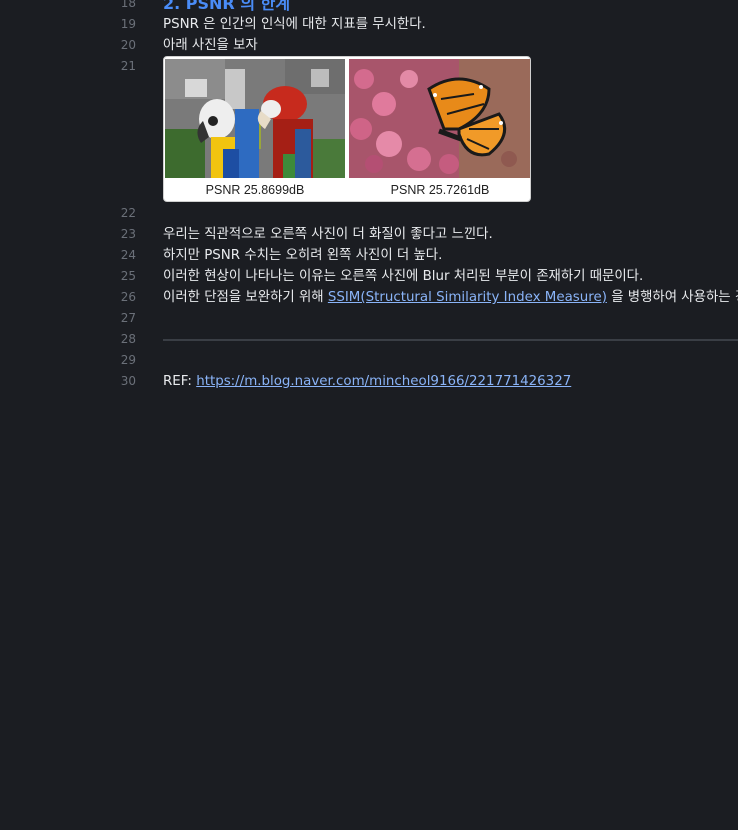 The height and width of the screenshot is (830, 738). Describe the element at coordinates (294, 24) in the screenshot. I see `line-text: PSNR 은 인간의 인식에 대한 지표를 무시한다.` at that location.